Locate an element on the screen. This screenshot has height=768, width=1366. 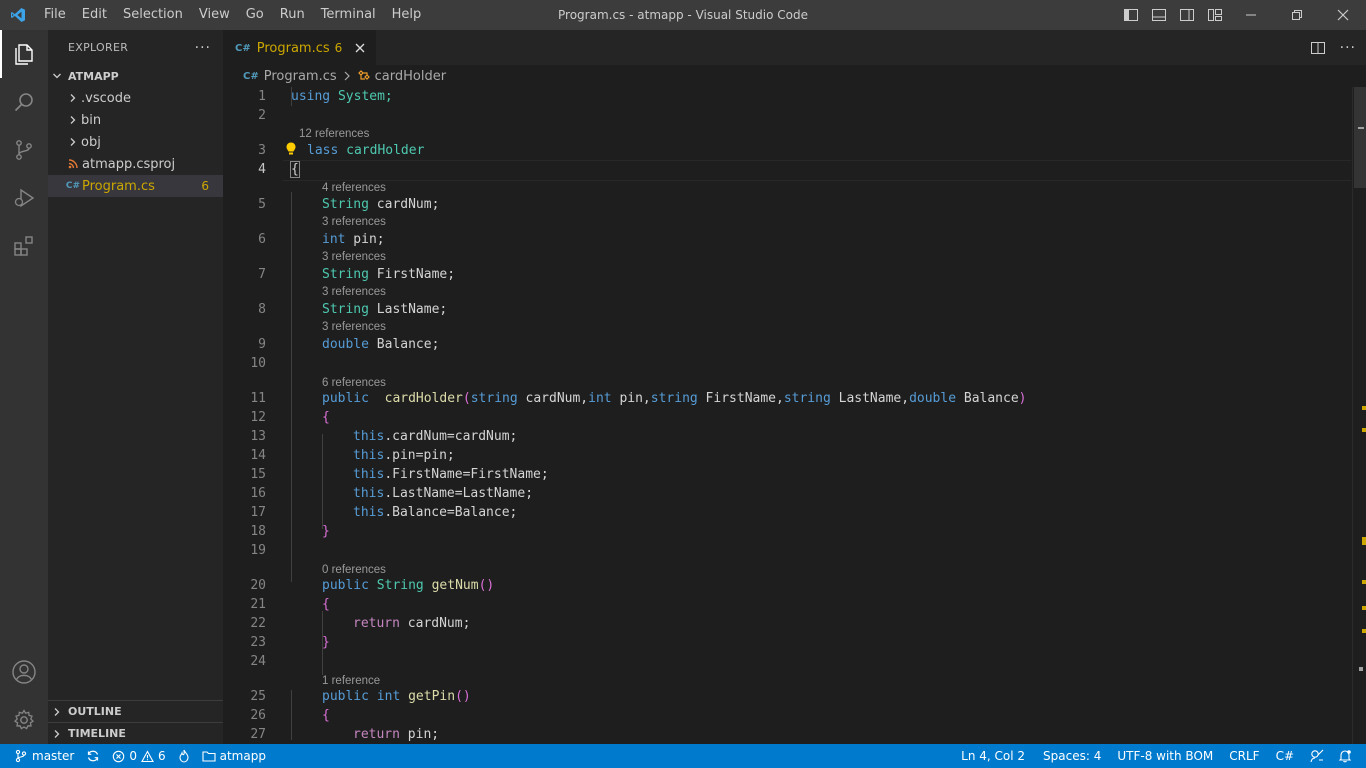
outline-section: OUTLINE is located at coordinates (135, 711).